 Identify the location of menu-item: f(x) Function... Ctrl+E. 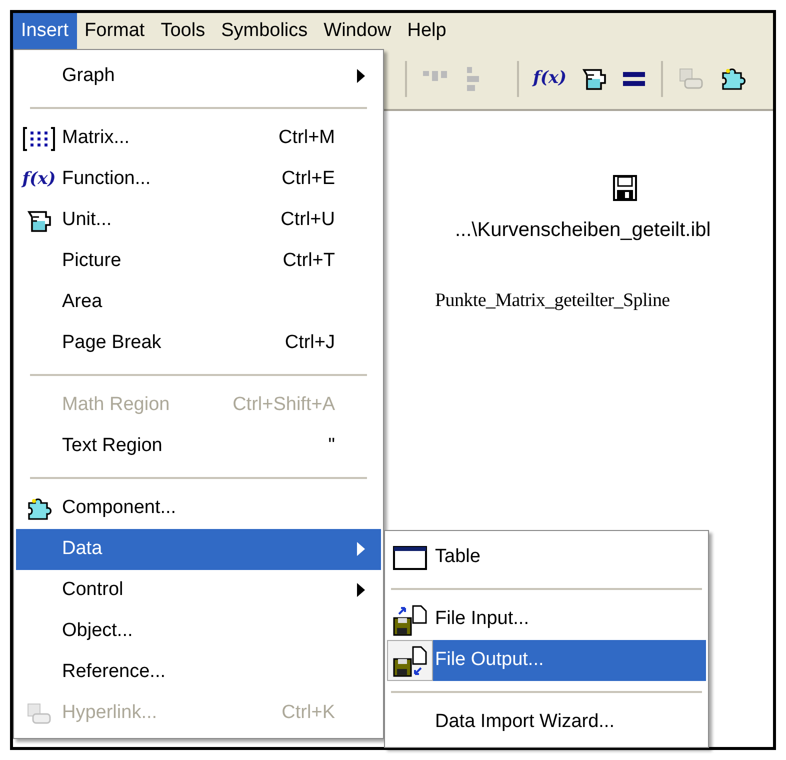
(198, 179).